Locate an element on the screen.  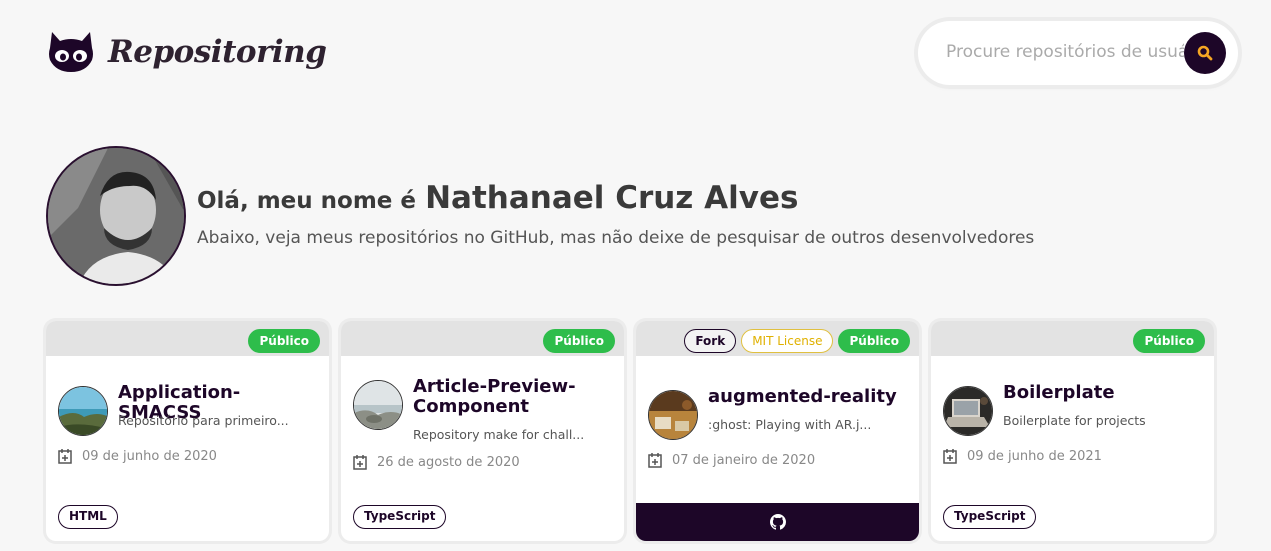
greeting-prefix: Olá, meu nome é is located at coordinates (306, 201).